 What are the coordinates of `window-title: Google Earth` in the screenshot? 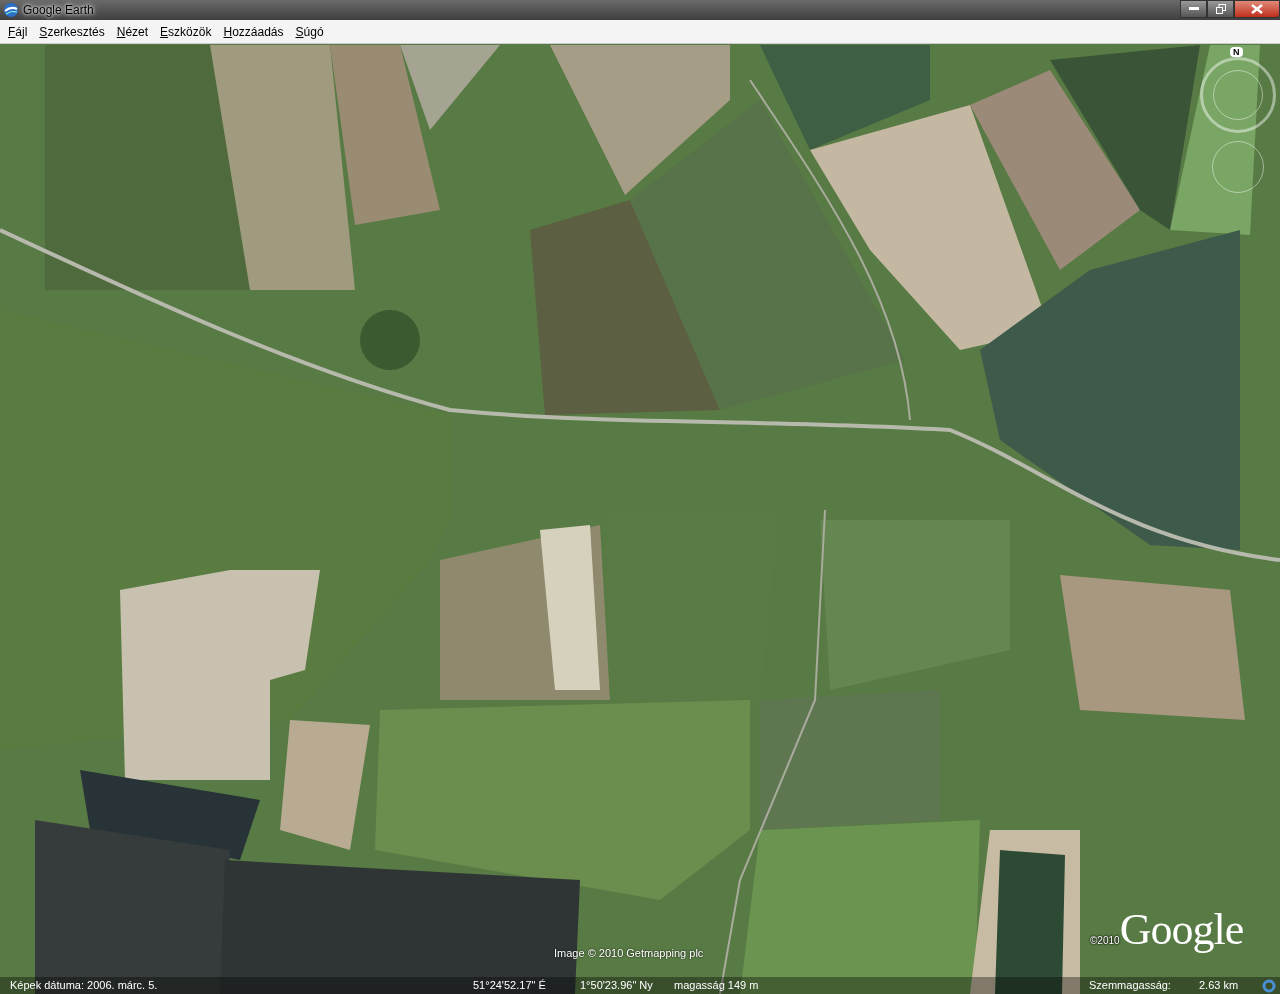 It's located at (58, 10).